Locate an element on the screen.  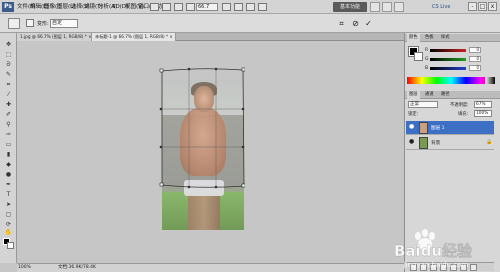
fill-input: 100% is located at coordinates (483, 113).